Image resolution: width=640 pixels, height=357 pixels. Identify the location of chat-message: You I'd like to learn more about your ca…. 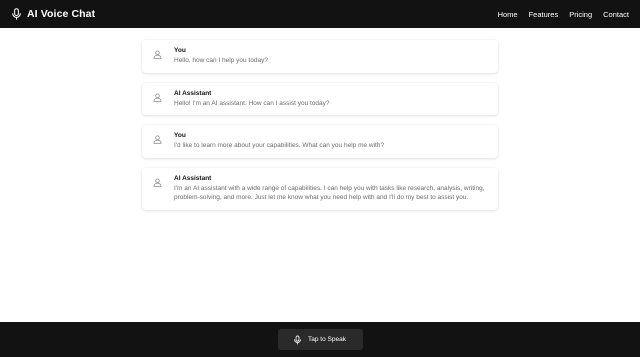
(320, 141).